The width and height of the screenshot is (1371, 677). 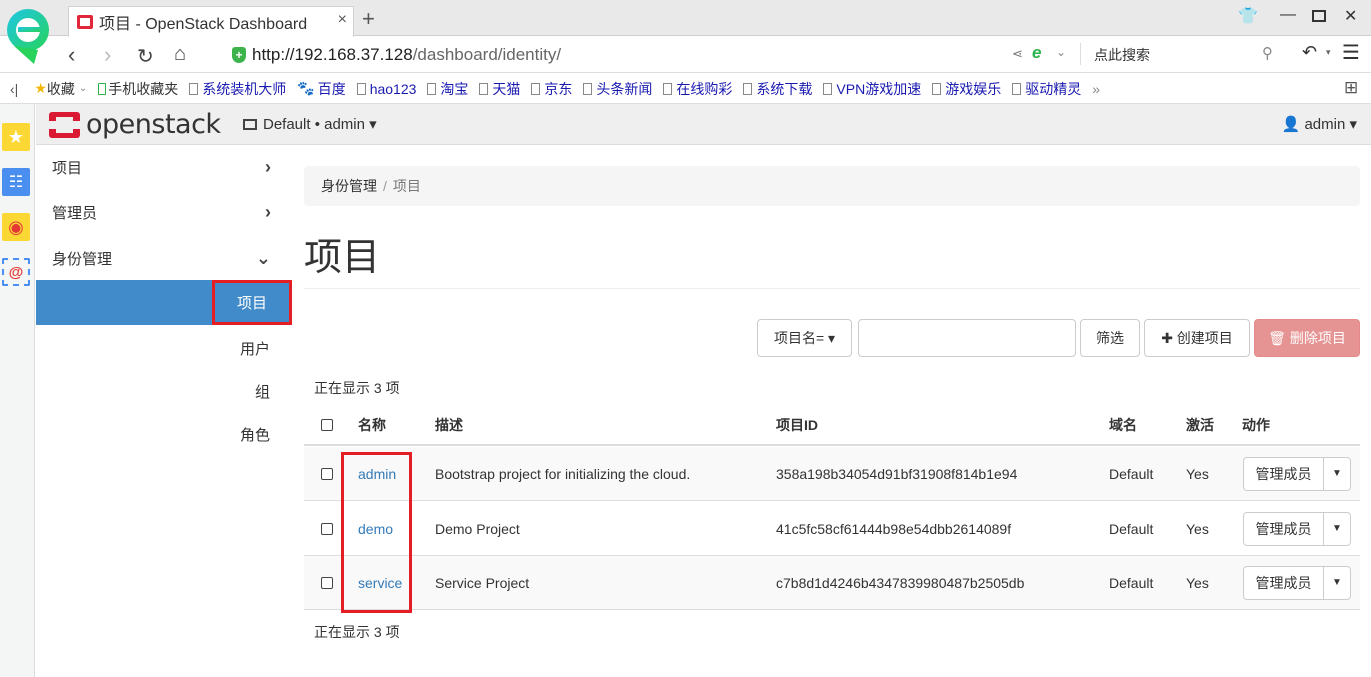 I want to click on bookmark-item: 系统下载, so click(x=777, y=89).